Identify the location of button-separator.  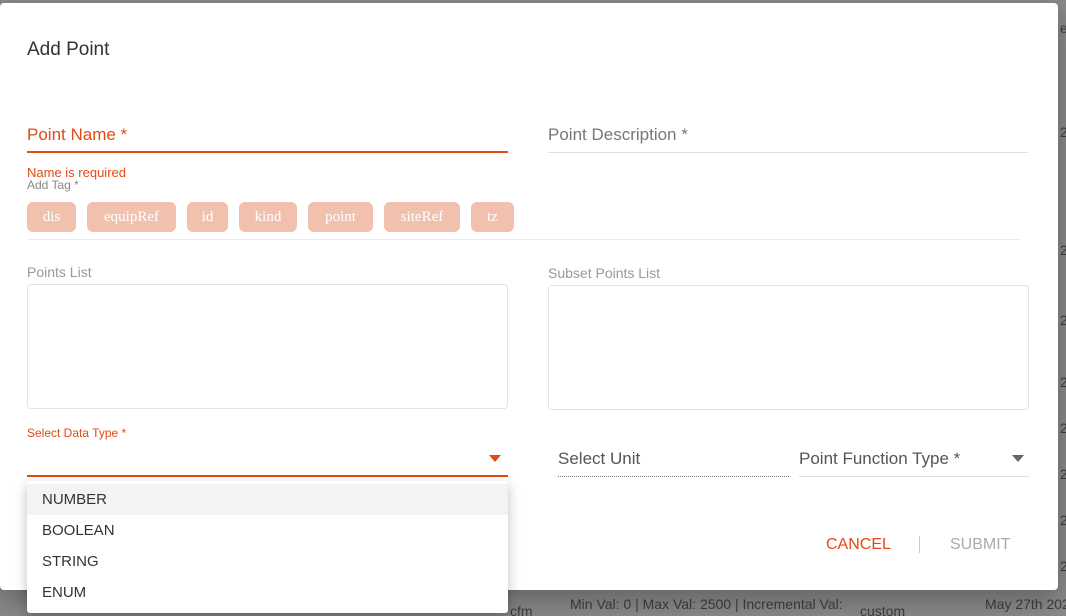
(919, 544).